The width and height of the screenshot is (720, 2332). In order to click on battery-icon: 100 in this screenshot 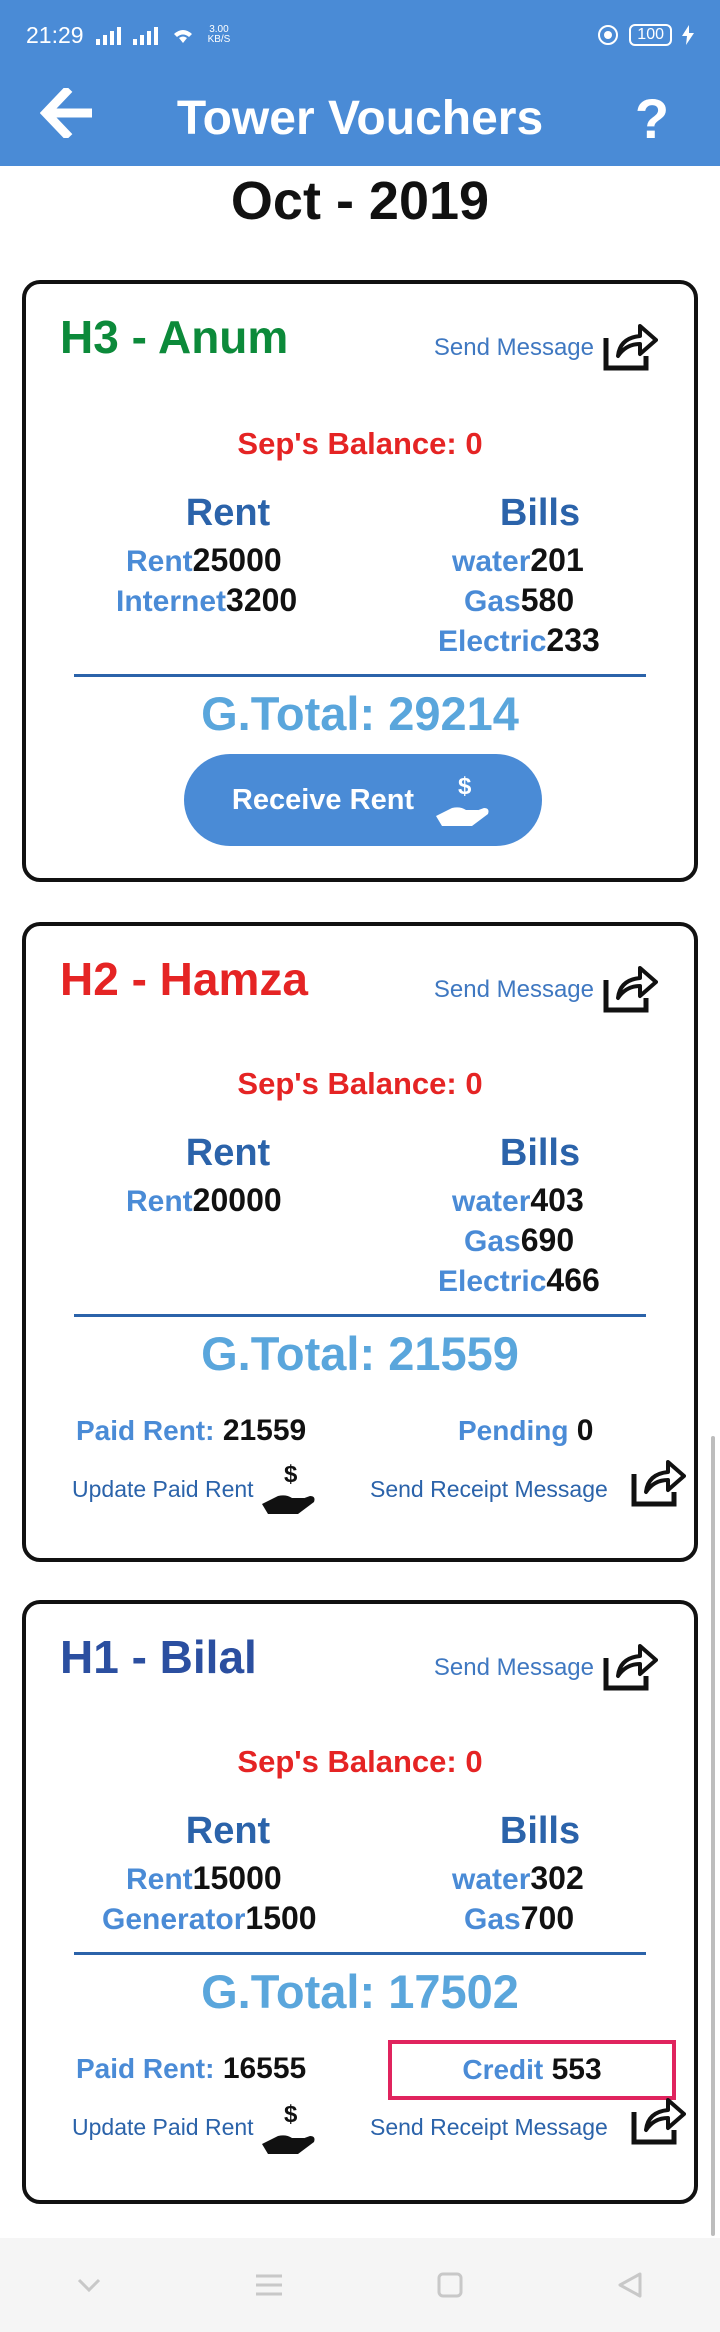, I will do `click(650, 35)`.